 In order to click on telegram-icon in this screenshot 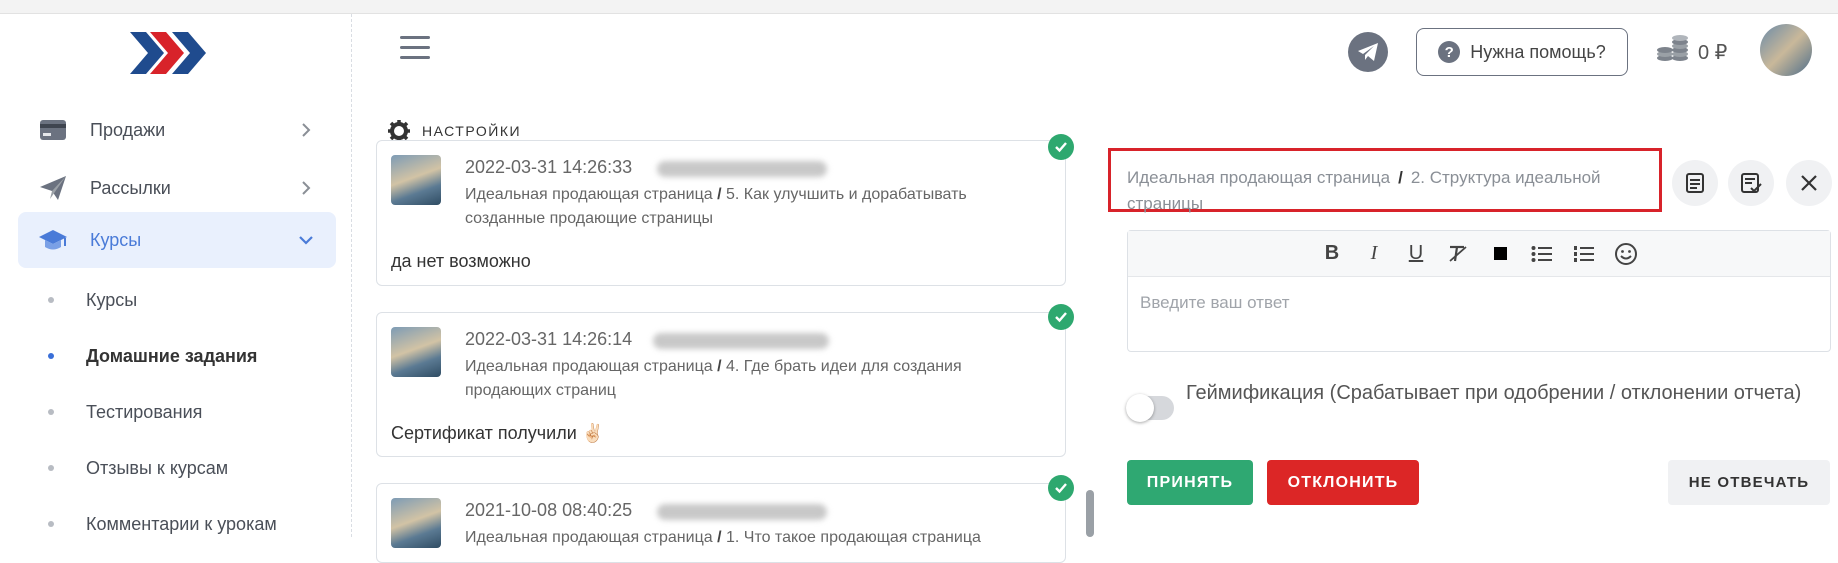, I will do `click(1368, 52)`.